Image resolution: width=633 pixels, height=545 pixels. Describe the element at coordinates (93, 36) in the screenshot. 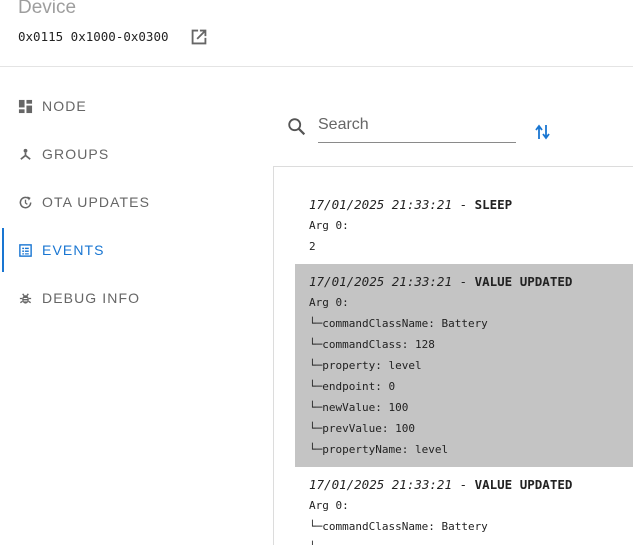

I see `device-id: 0x0115 0x1000-0x0300` at that location.